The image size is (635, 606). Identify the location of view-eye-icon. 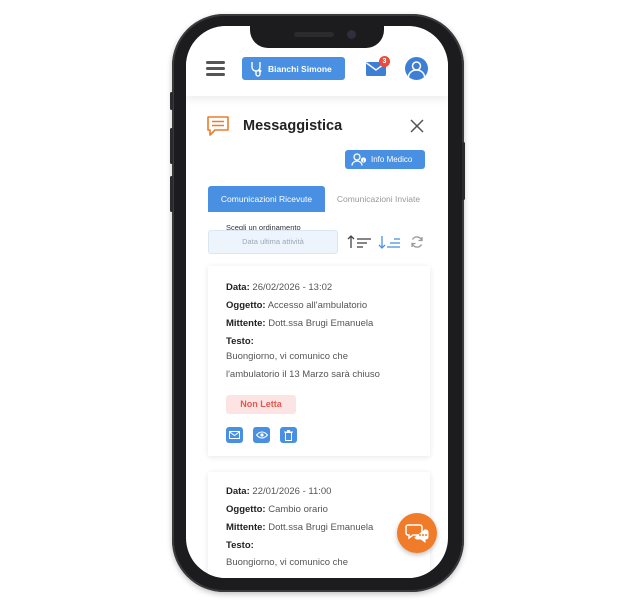
(261, 435).